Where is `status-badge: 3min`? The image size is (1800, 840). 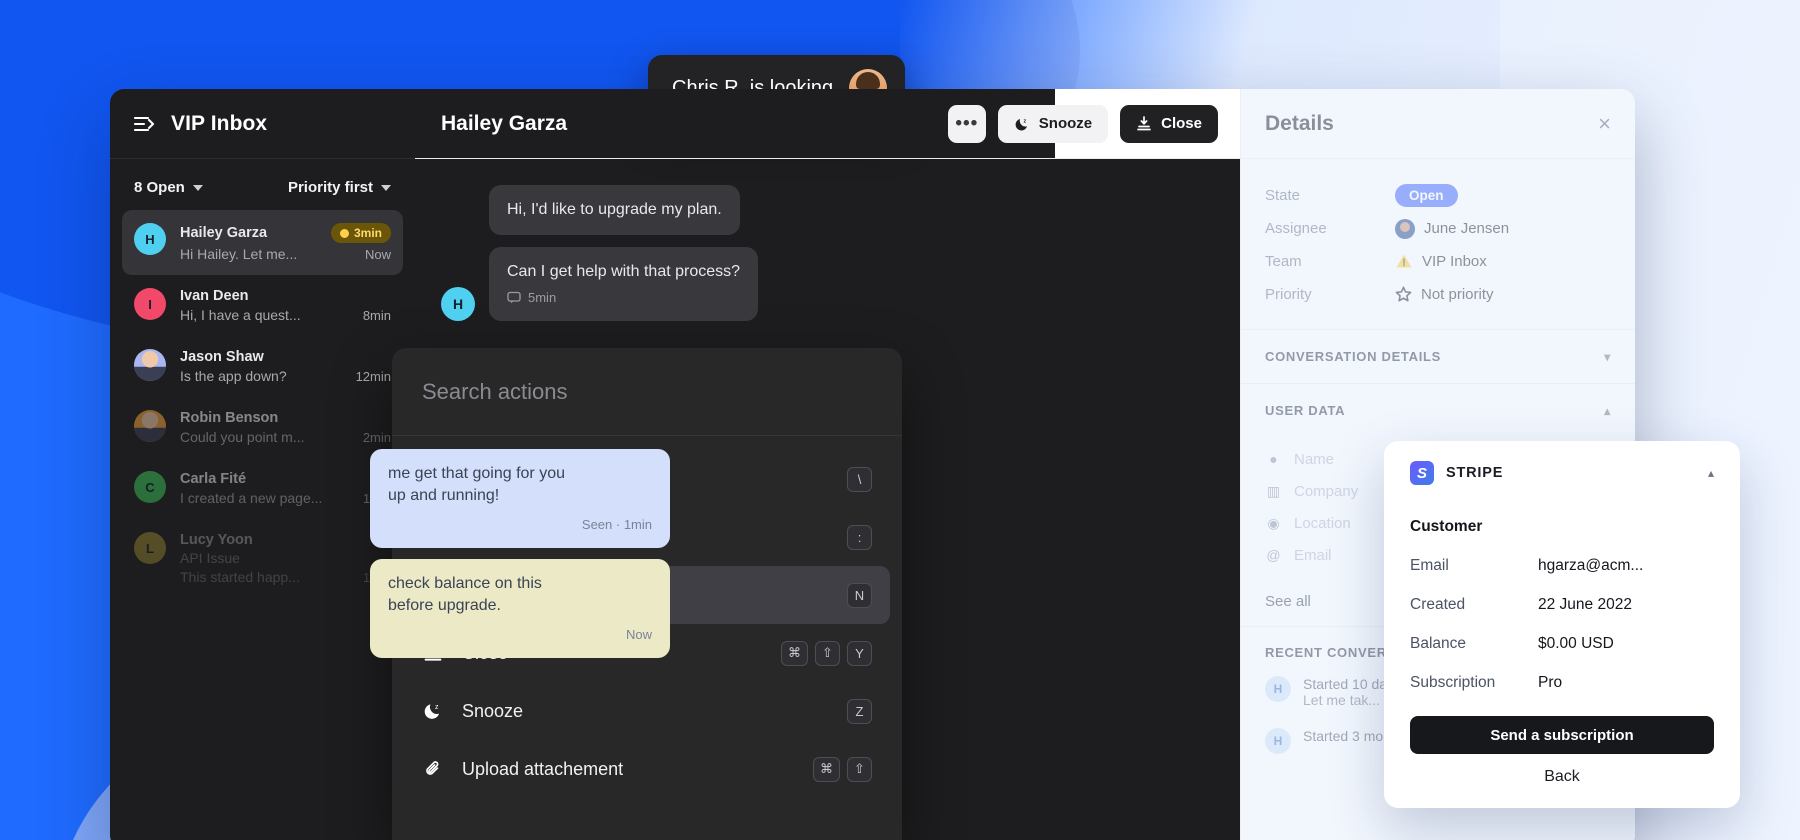
status-badge: 3min is located at coordinates (360, 233).